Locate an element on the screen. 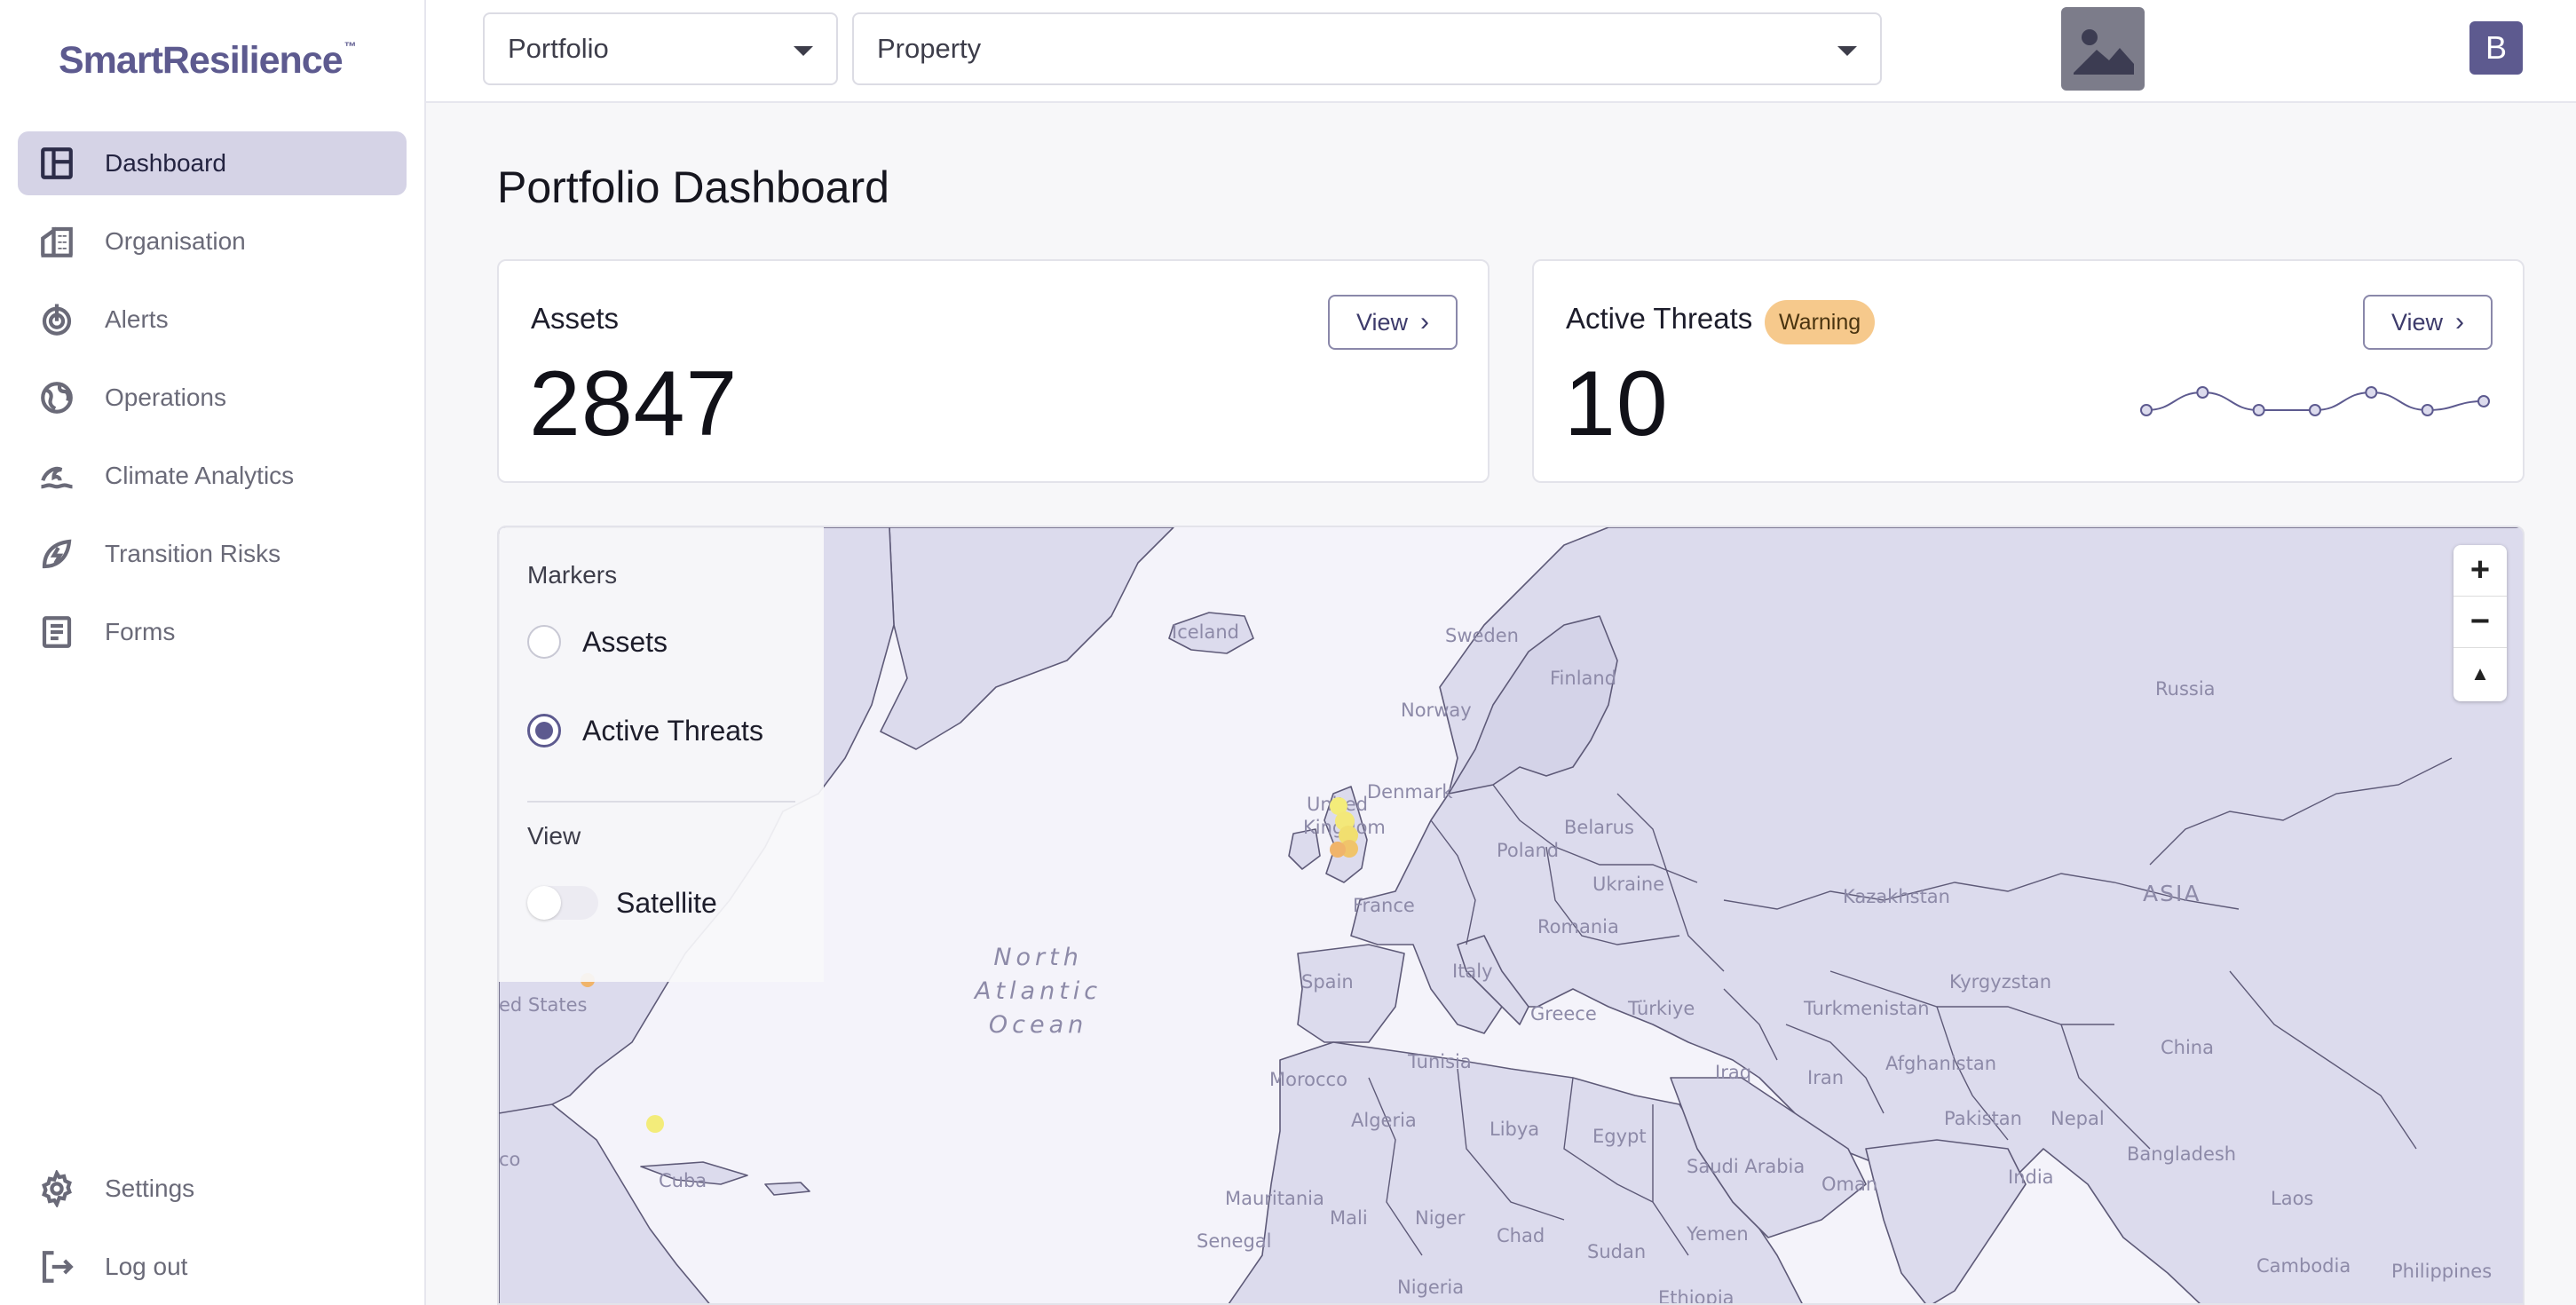 This screenshot has width=2576, height=1305. map-label: co is located at coordinates (510, 1159).